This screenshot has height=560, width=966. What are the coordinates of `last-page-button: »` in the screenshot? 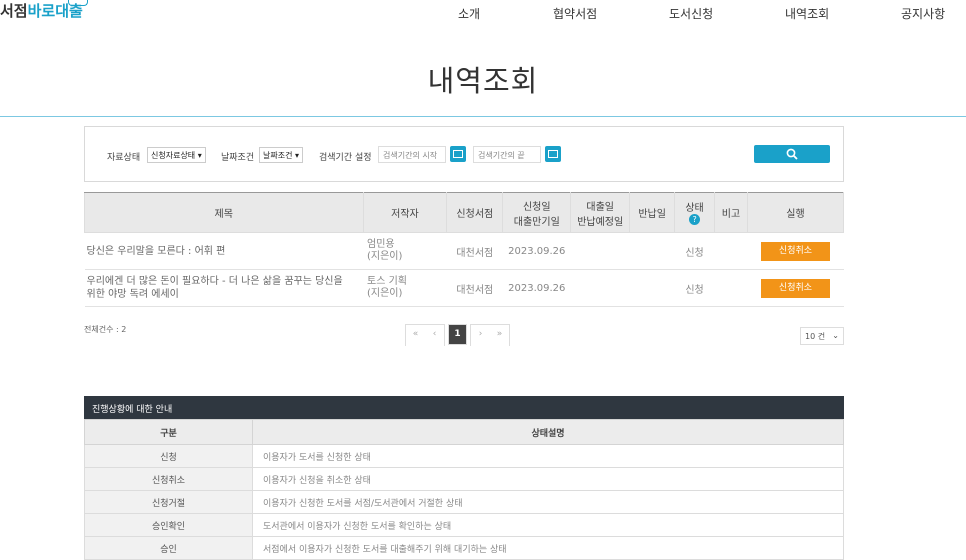 It's located at (499, 335).